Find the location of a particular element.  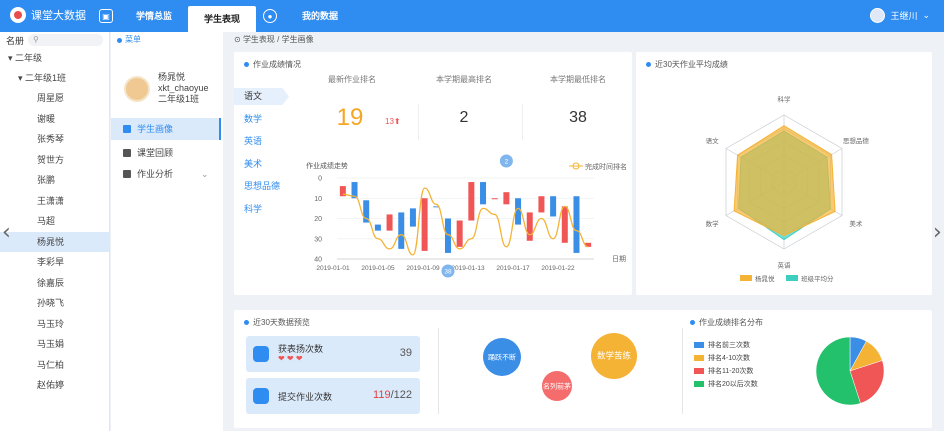

student-avatar is located at coordinates (137, 89).